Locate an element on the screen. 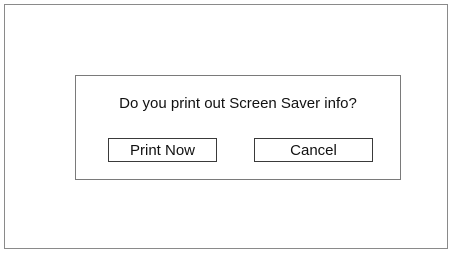  print-now-button: Print Now is located at coordinates (162, 150).